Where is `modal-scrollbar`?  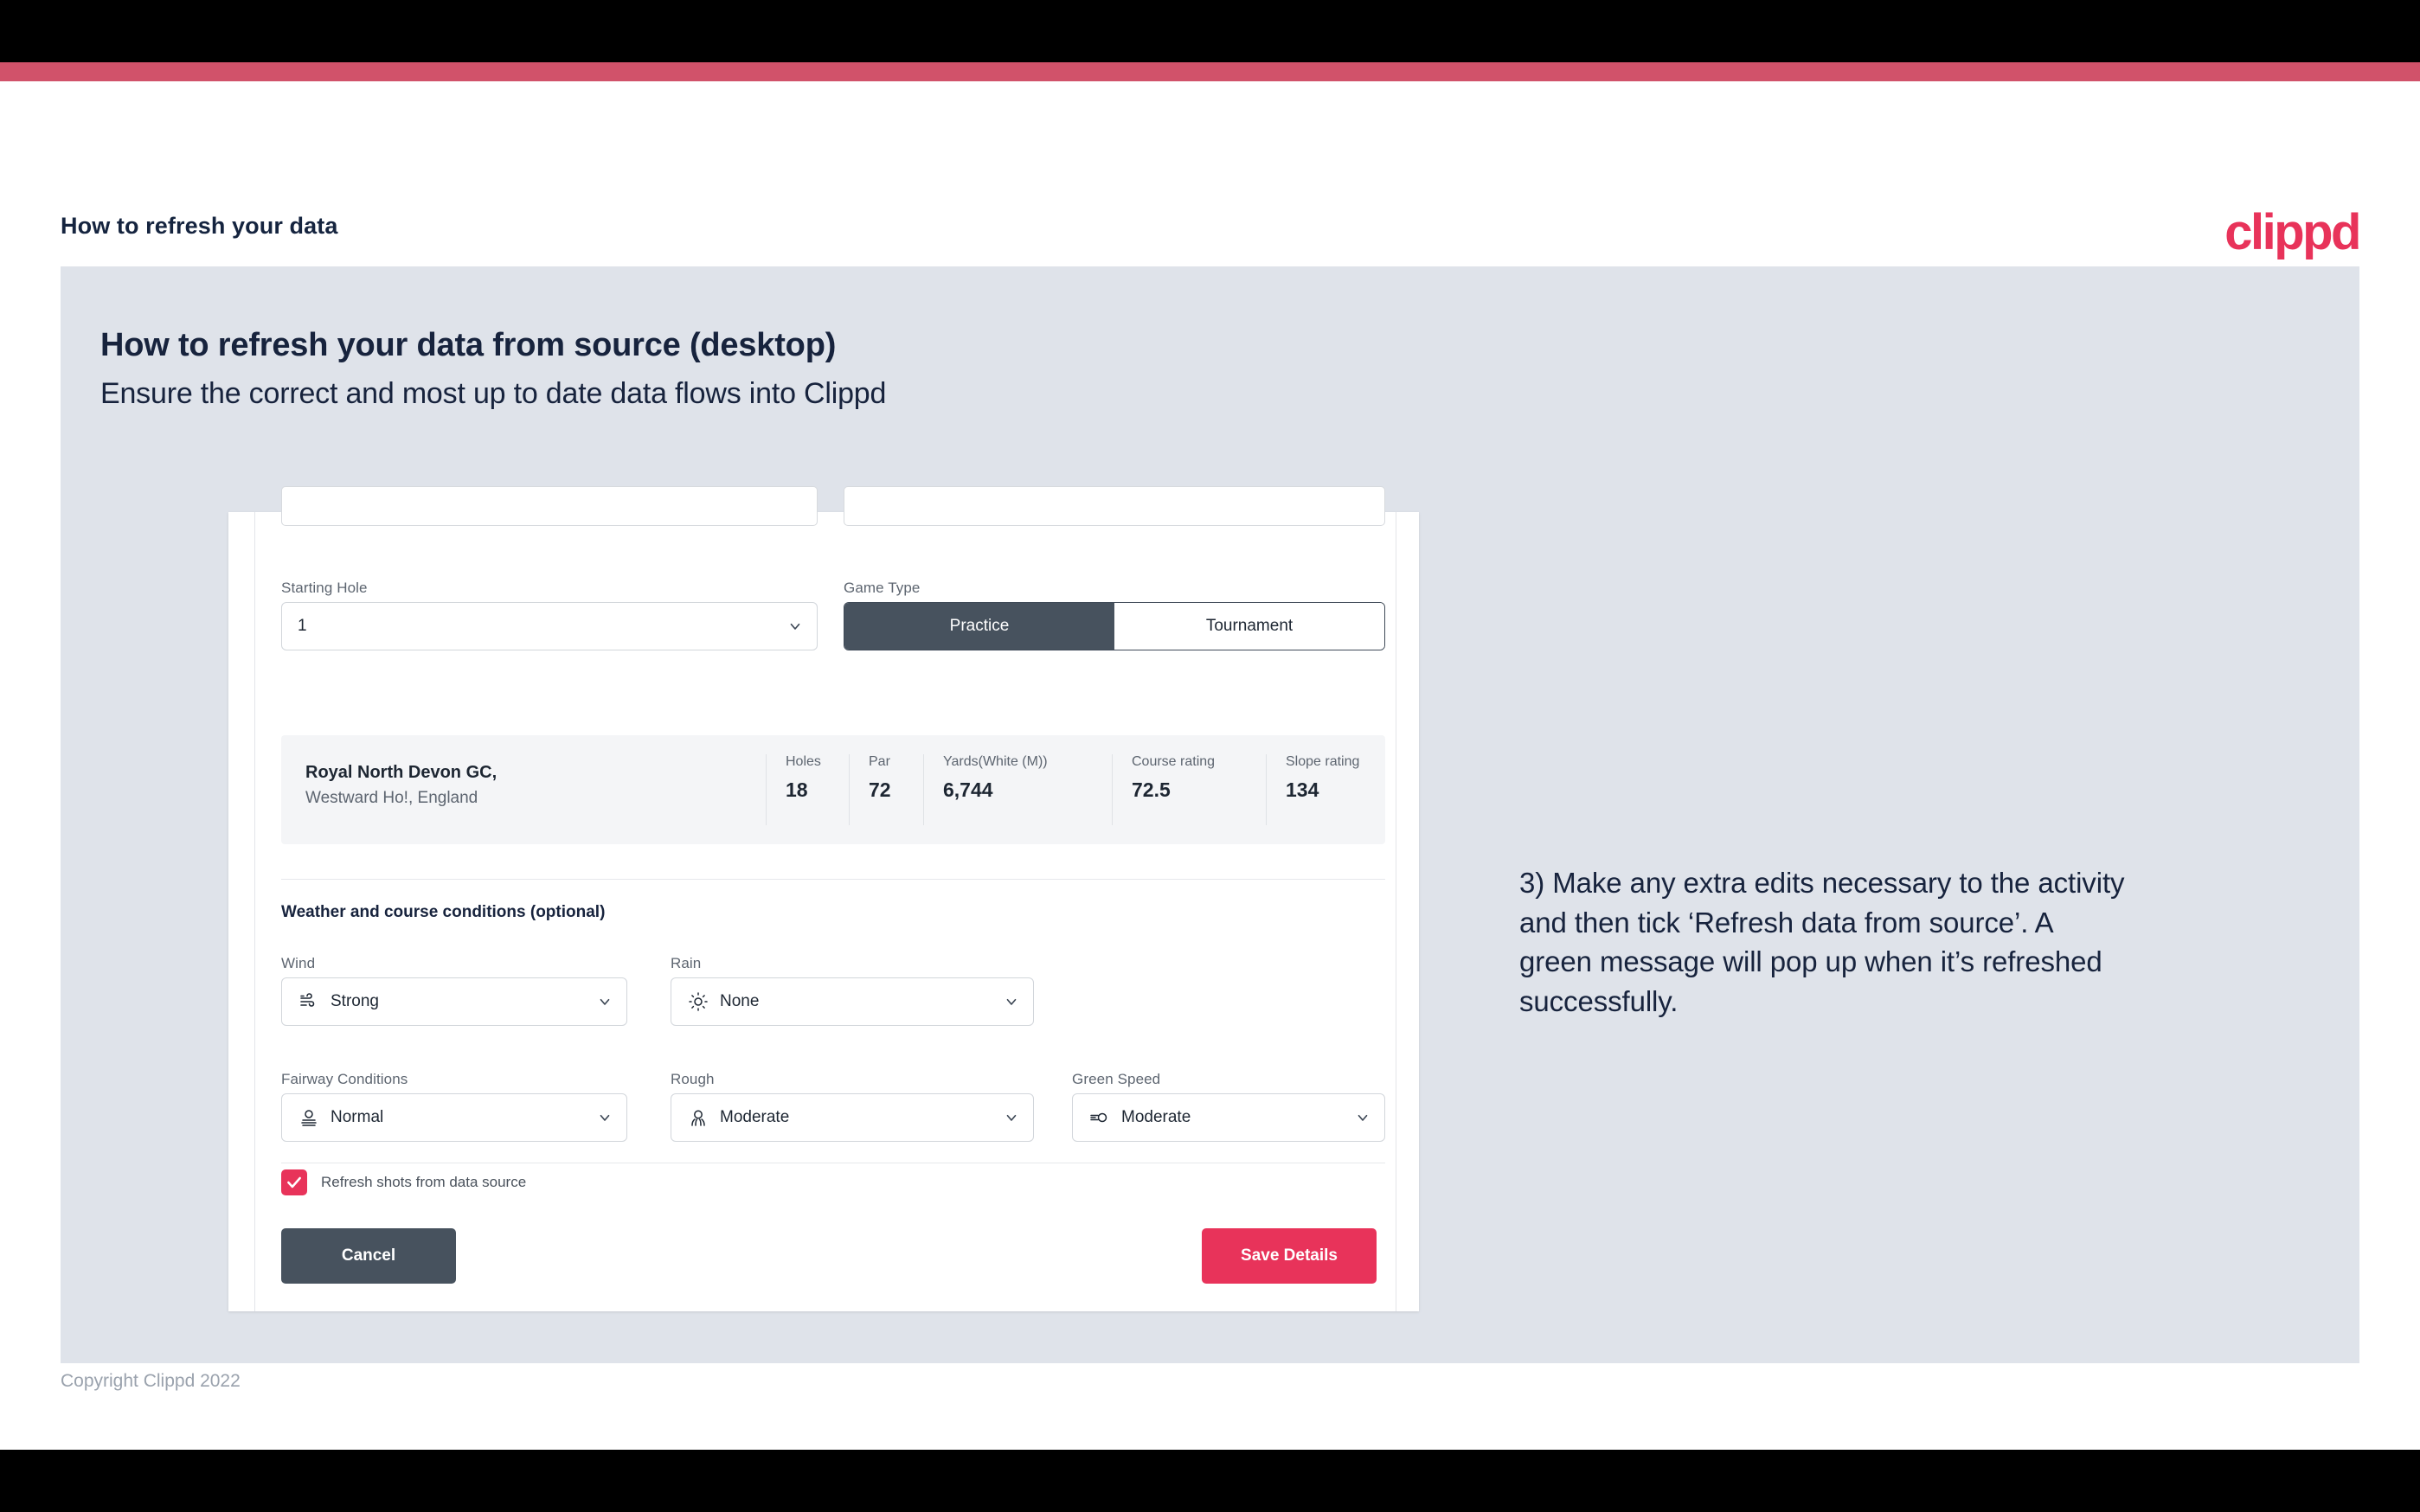
modal-scrollbar is located at coordinates (1390, 911).